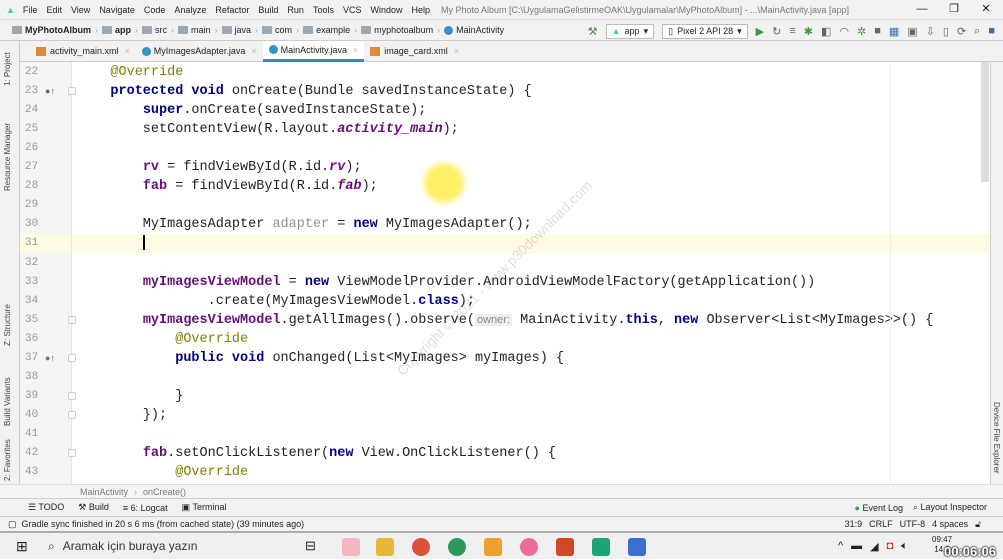  Describe the element at coordinates (190, 10) in the screenshot. I see `menu-analyze: Analyze` at that location.